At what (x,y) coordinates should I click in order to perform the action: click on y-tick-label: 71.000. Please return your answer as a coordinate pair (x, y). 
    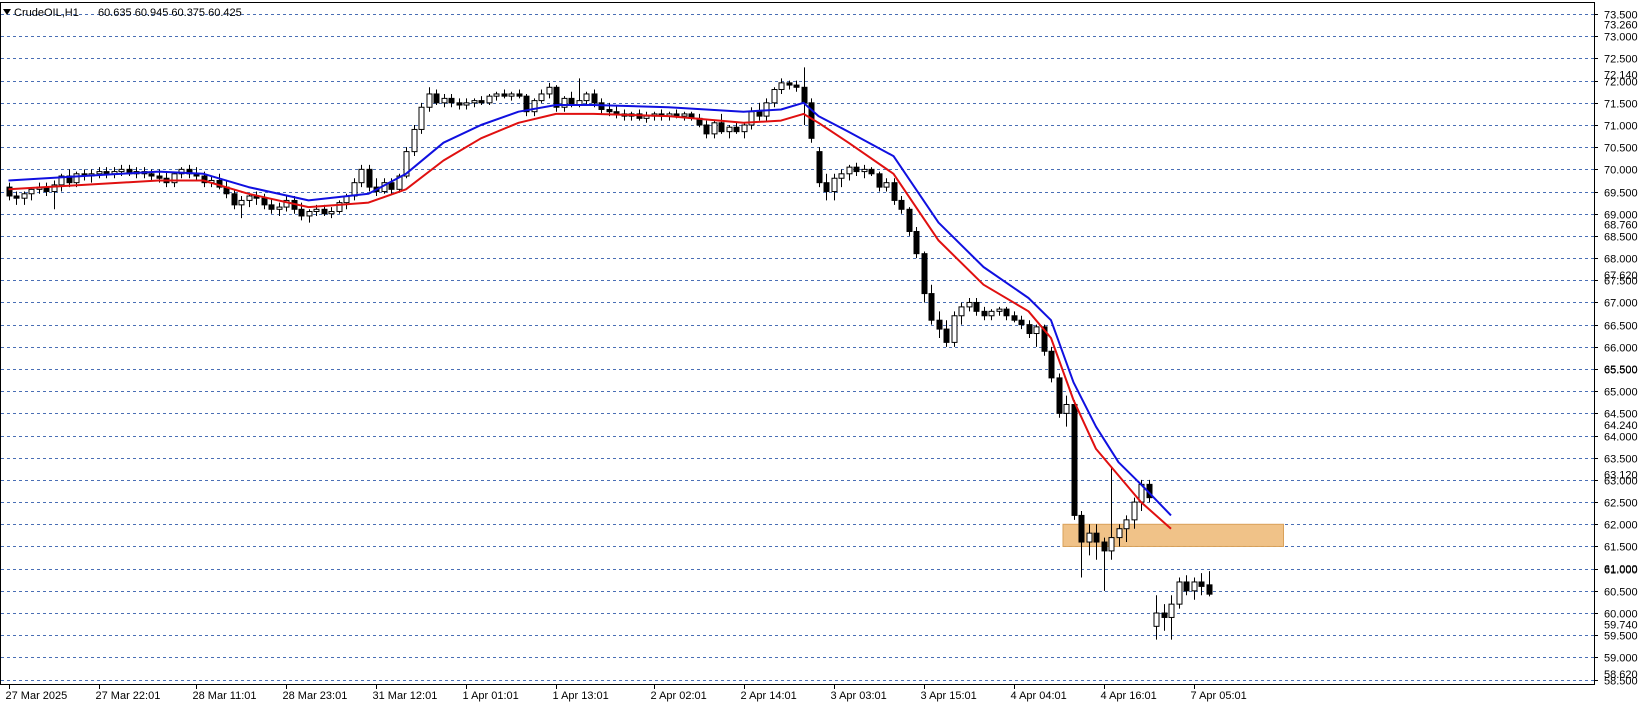
    Looking at the image, I should click on (1621, 127).